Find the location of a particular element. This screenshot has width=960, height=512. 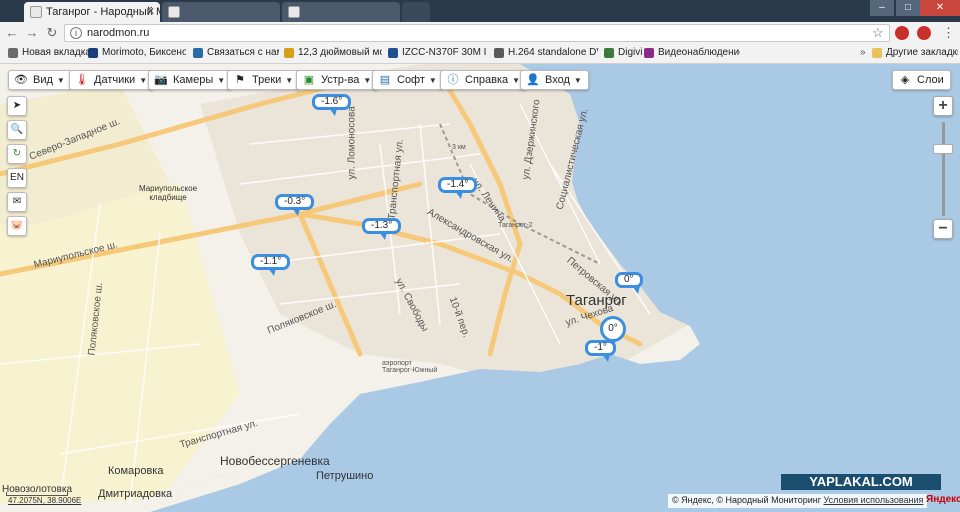

piggy-bank-icon: 🐷 is located at coordinates (17, 225).